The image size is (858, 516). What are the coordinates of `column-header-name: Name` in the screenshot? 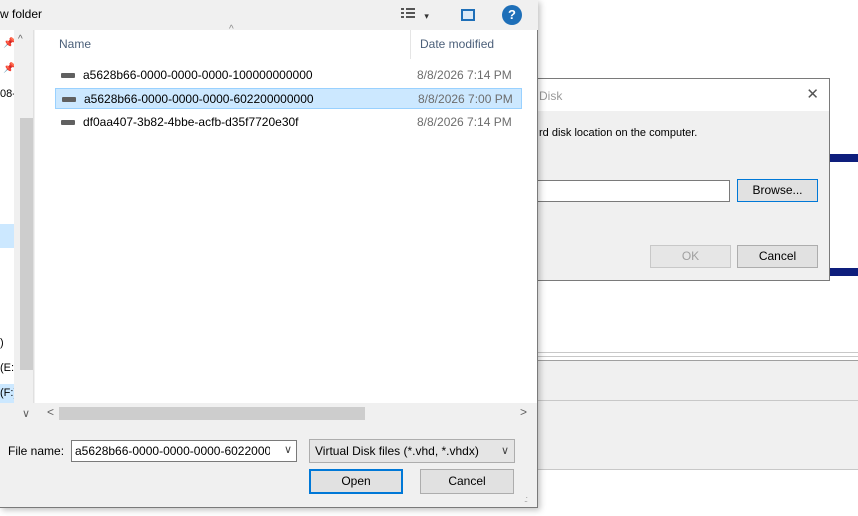 It's located at (75, 44).